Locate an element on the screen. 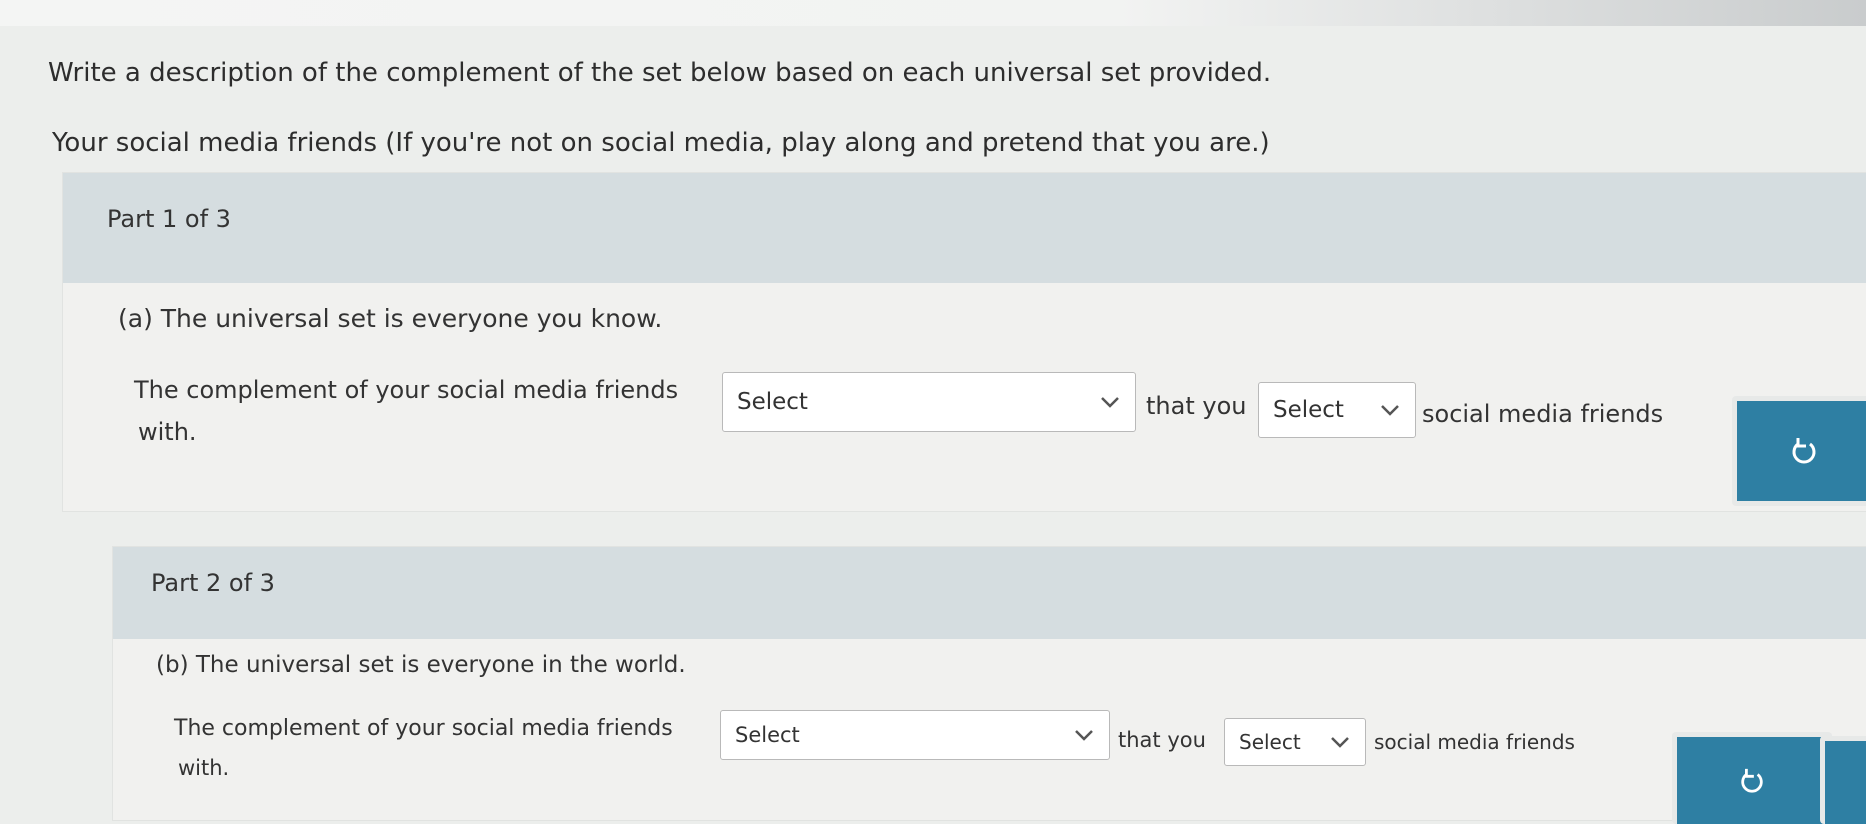 This screenshot has width=1866, height=824. part-1-header: Part 1 of 3 is located at coordinates (964, 228).